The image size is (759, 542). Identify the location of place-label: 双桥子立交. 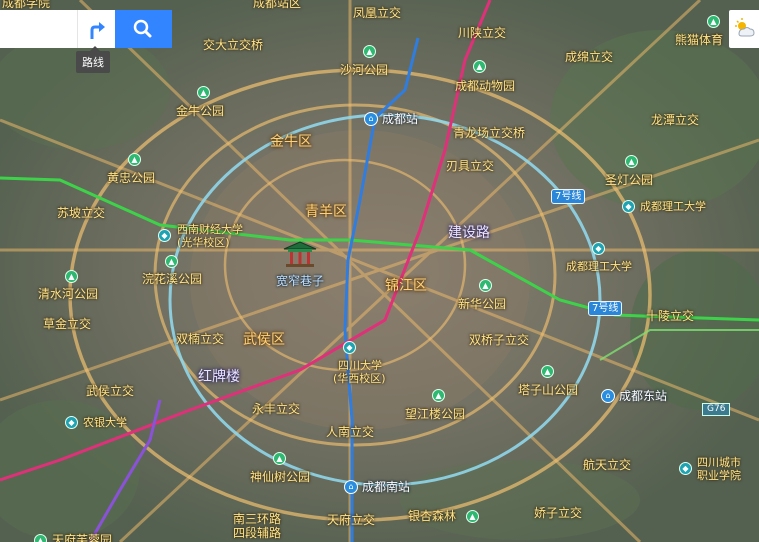
(499, 340).